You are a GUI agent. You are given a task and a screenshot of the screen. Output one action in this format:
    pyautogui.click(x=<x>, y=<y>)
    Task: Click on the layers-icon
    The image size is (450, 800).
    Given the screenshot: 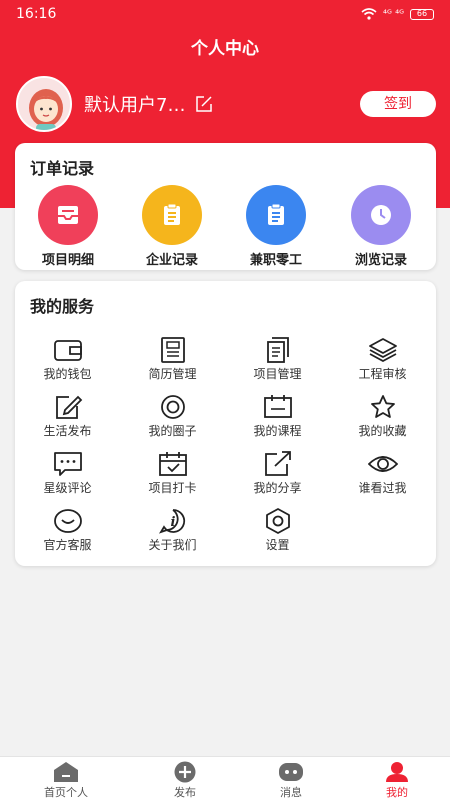 What is the action you would take?
    pyautogui.click(x=382, y=350)
    